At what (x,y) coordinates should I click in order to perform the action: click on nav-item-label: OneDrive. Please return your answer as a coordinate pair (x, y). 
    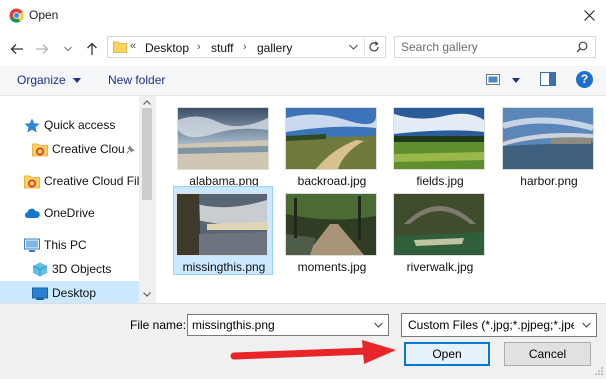
    Looking at the image, I should click on (69, 213).